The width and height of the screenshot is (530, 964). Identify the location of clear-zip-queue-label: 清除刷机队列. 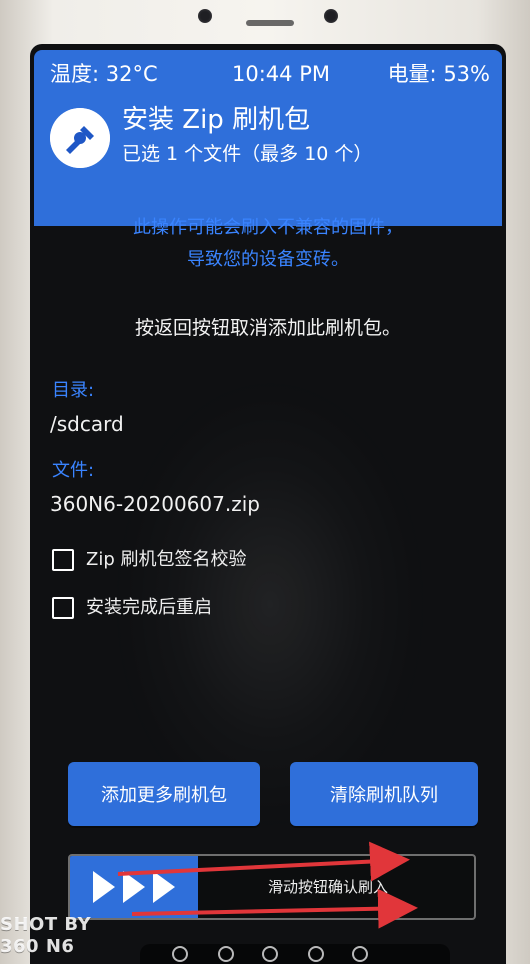
(384, 795).